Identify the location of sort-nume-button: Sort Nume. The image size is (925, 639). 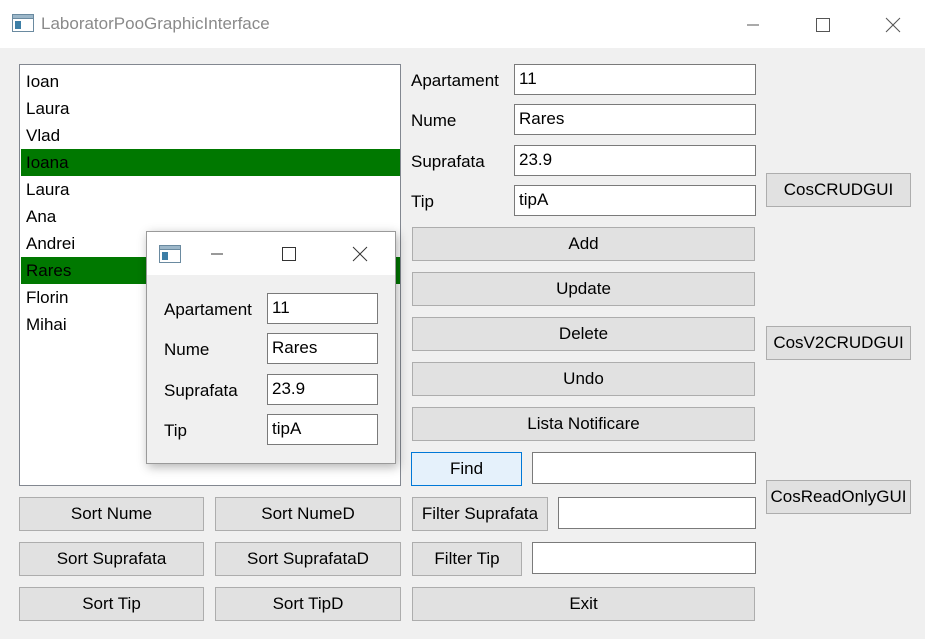
(111, 514).